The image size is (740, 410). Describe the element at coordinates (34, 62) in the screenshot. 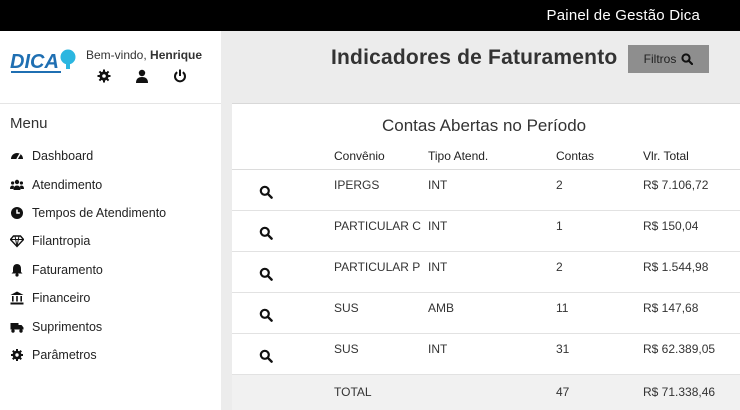

I see `svg-text: DICA` at that location.